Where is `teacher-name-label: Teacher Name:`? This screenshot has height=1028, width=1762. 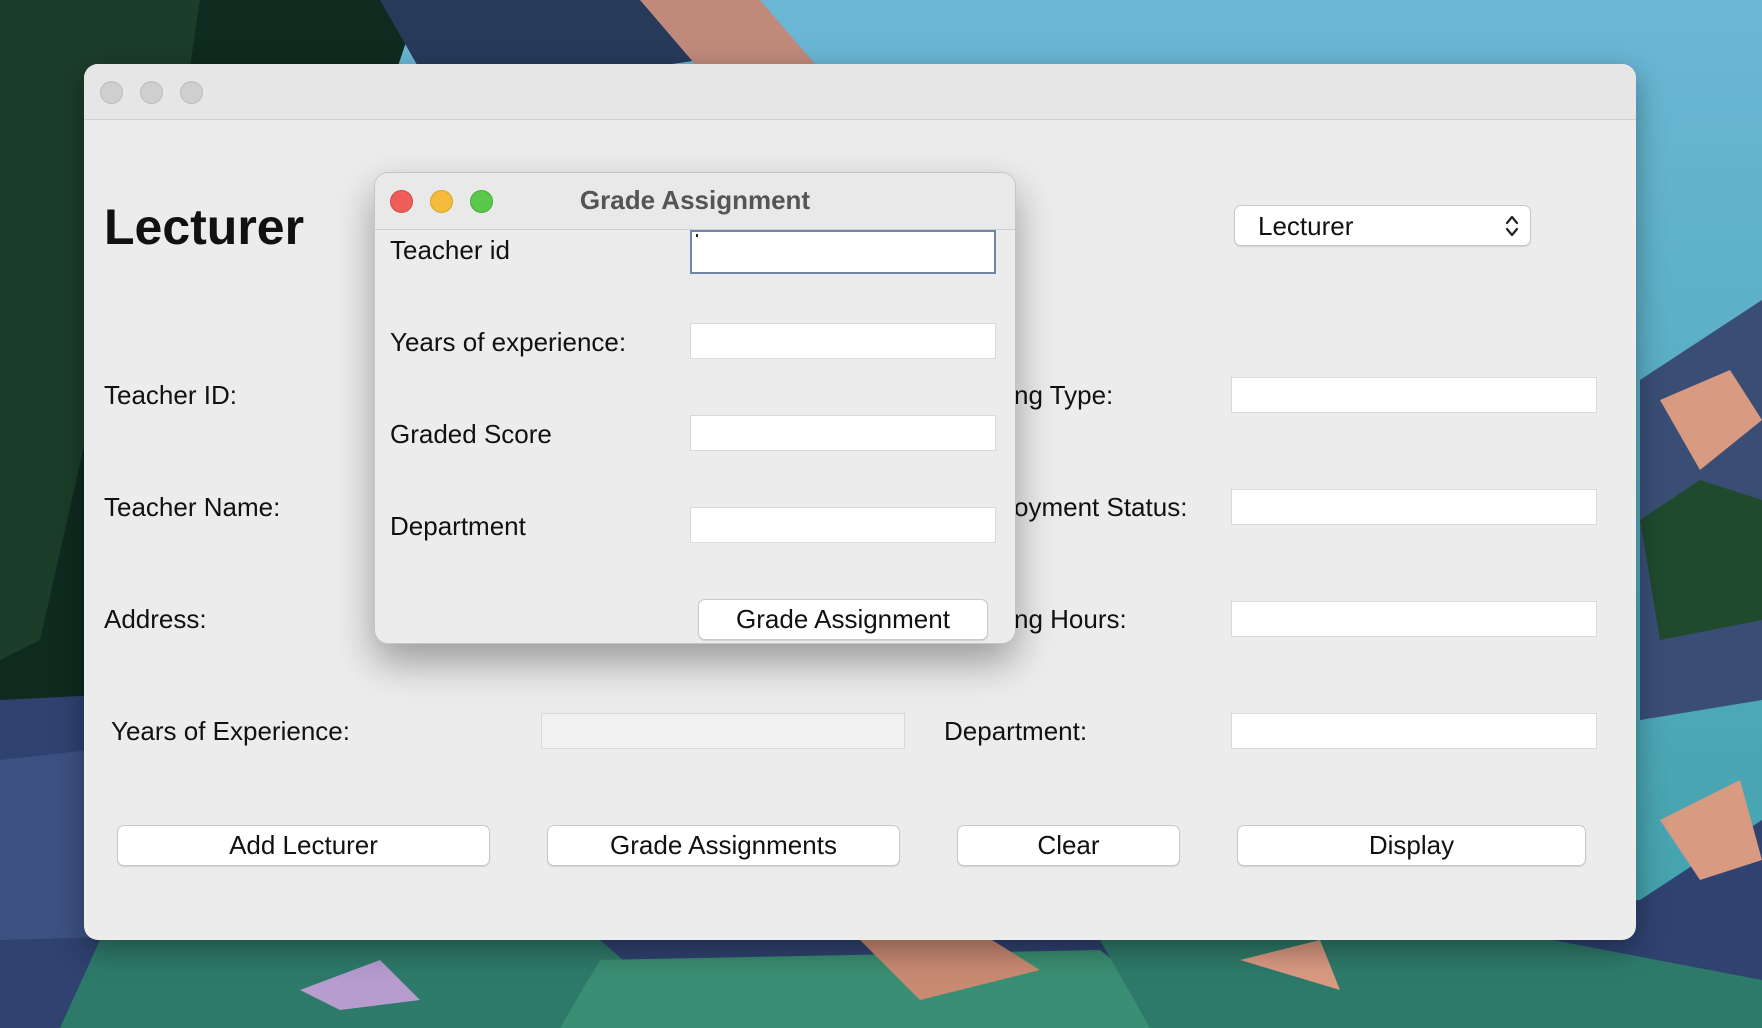 teacher-name-label: Teacher Name: is located at coordinates (192, 507).